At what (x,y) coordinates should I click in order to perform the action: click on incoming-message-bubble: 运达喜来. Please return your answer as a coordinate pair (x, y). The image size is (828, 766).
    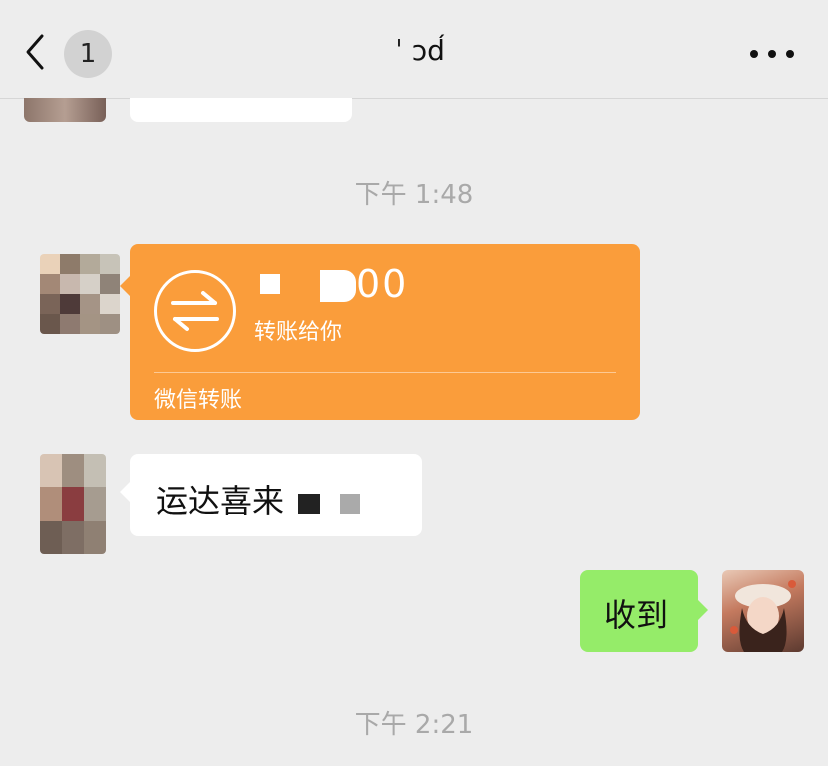
    Looking at the image, I should click on (271, 495).